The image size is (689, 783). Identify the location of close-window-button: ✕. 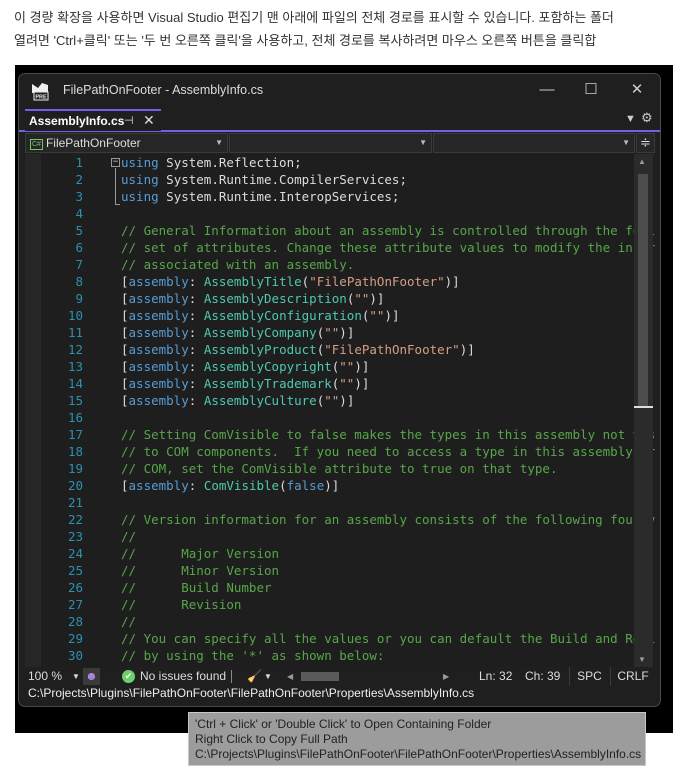
(637, 90).